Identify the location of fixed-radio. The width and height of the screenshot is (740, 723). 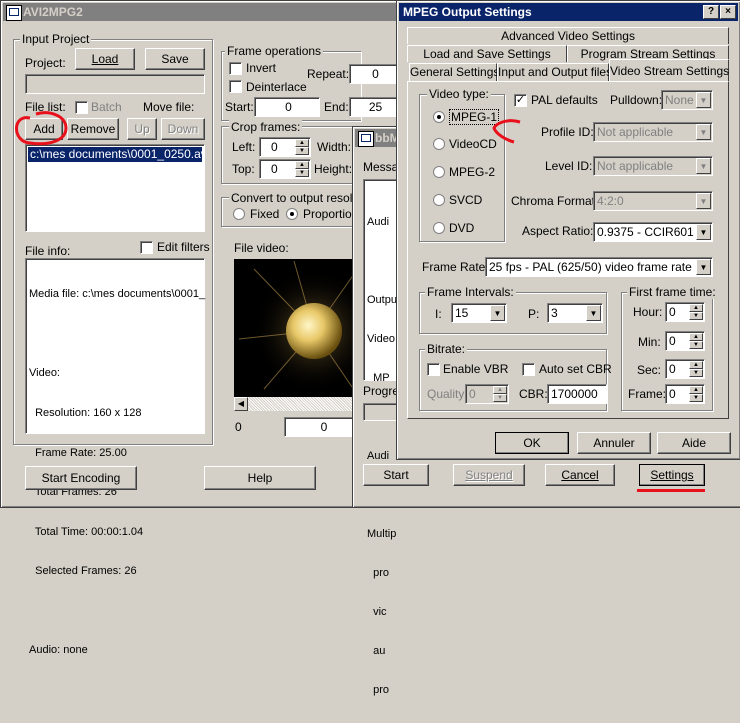
(239, 214).